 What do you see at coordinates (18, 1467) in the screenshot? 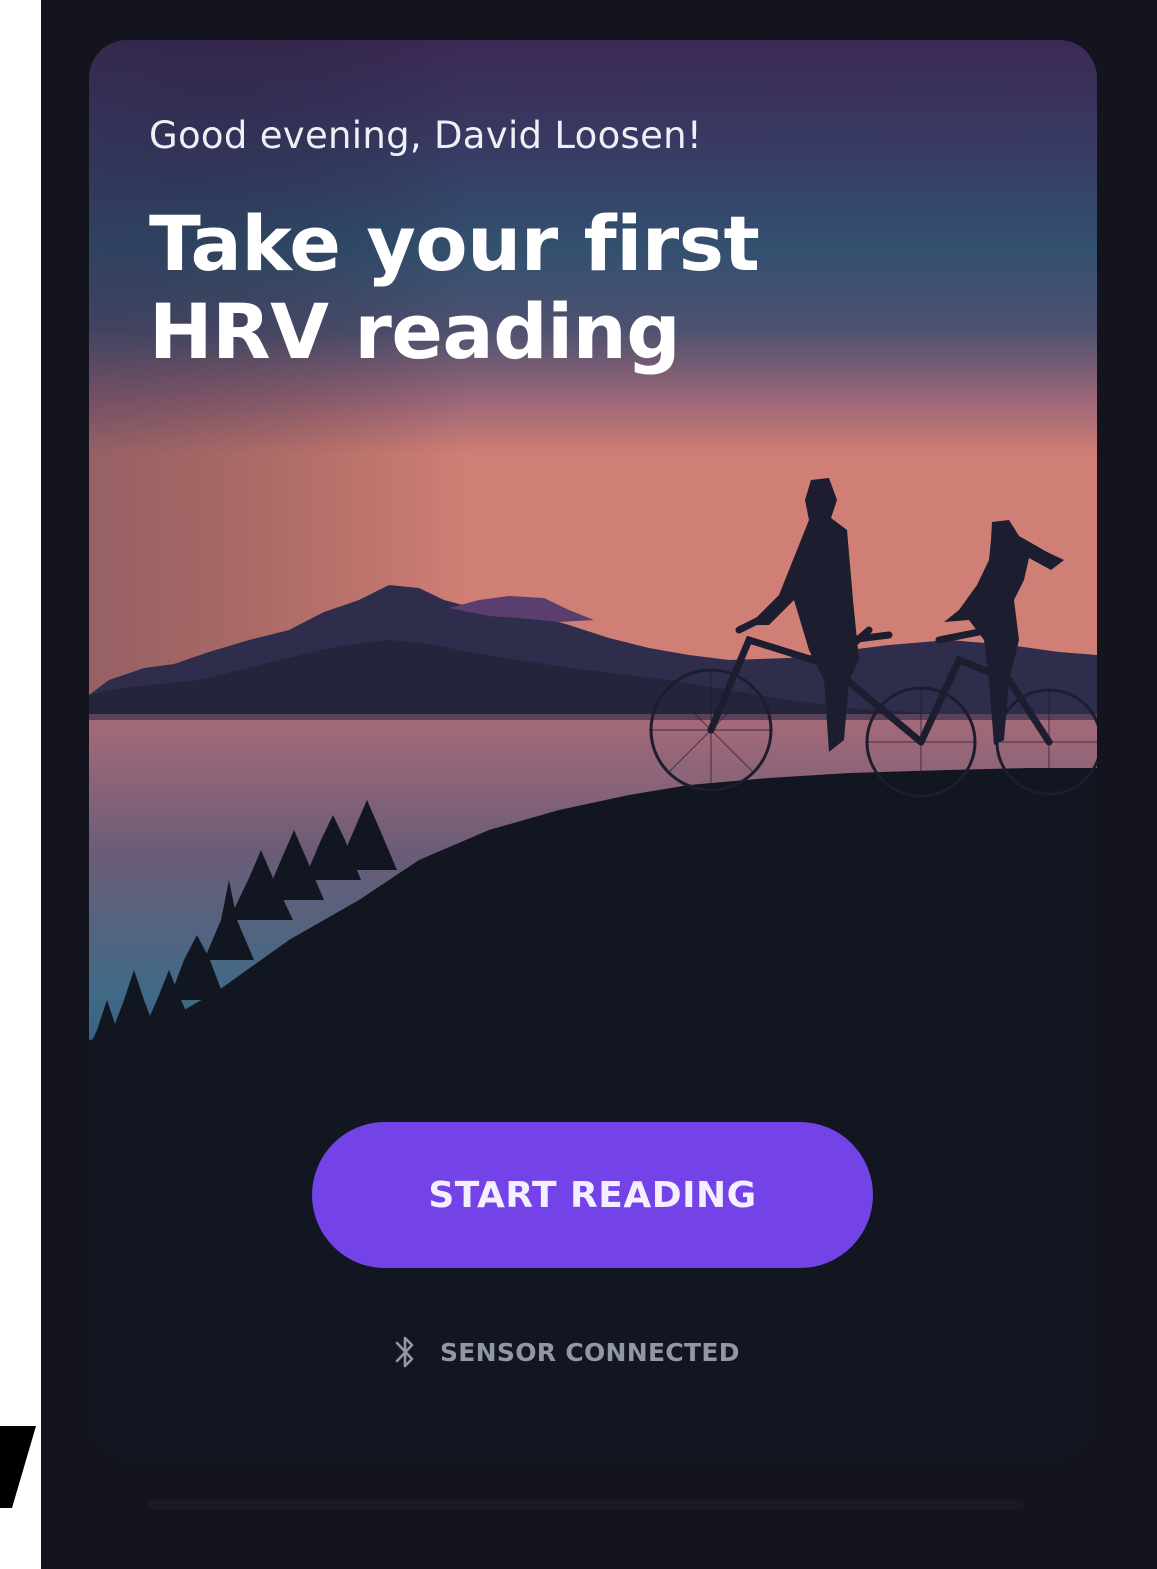
I see `edge-glyph-fragment` at bounding box center [18, 1467].